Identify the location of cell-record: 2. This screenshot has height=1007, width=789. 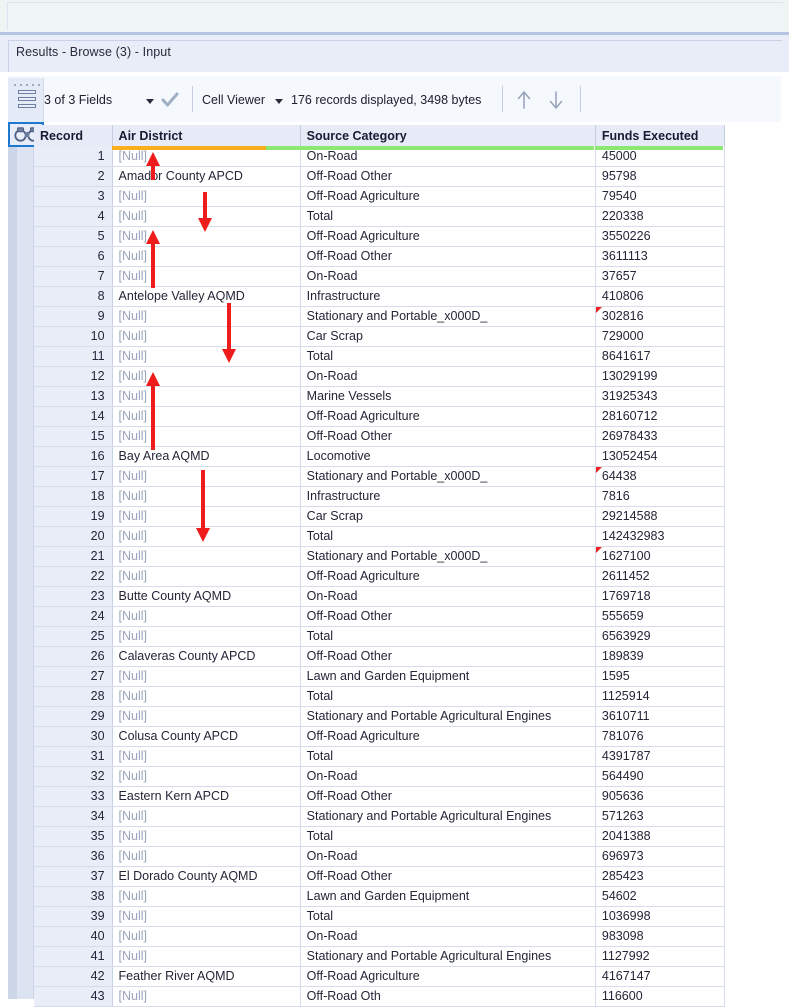
(73, 176).